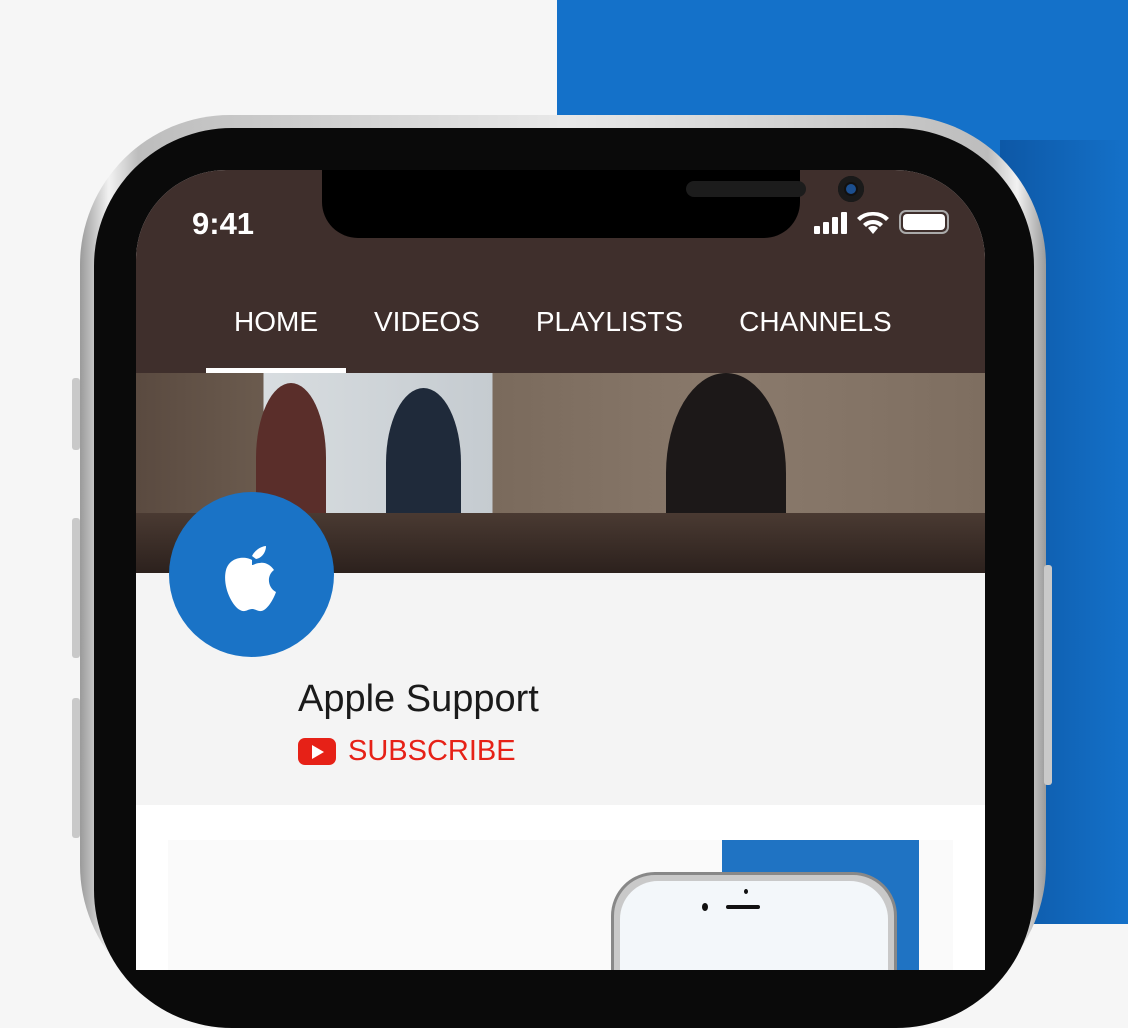 The height and width of the screenshot is (1028, 1128). What do you see at coordinates (317, 751) in the screenshot?
I see `youtube-icon` at bounding box center [317, 751].